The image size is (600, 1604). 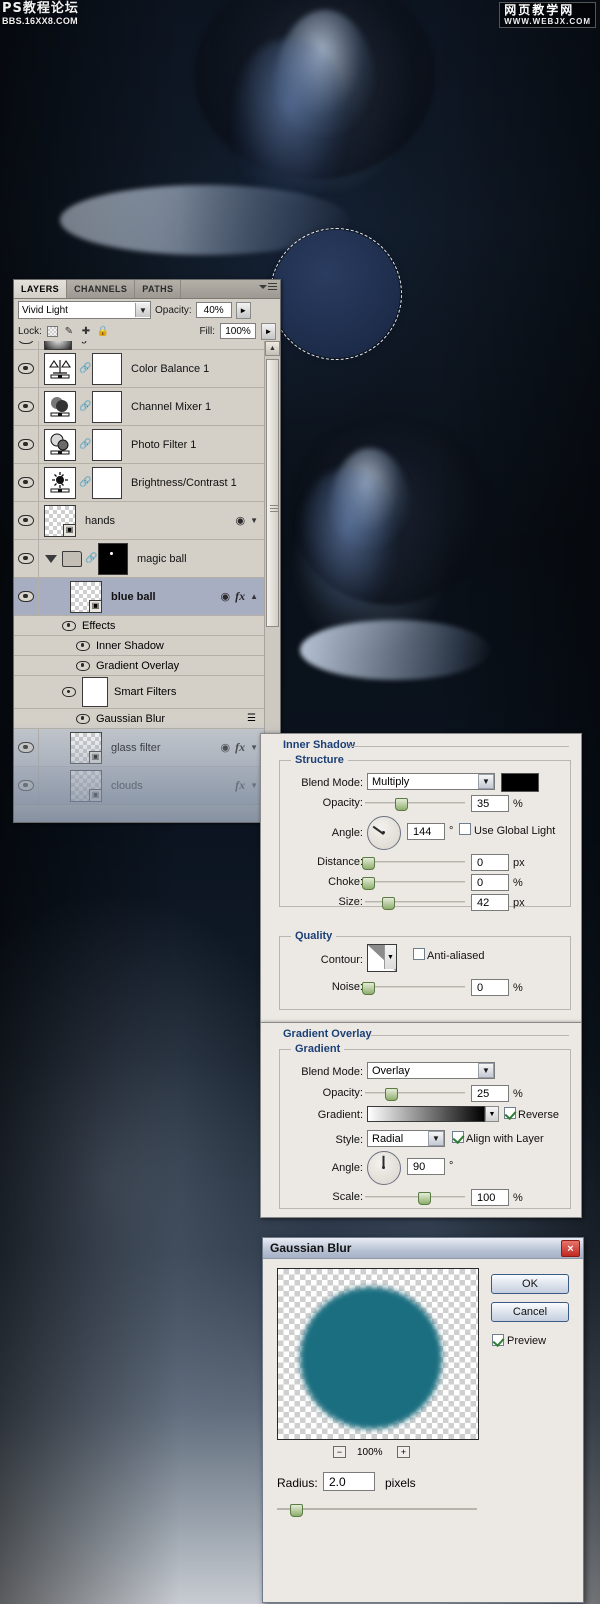 What do you see at coordinates (431, 781) in the screenshot?
I see `blend-mode-select: Multiply ▼` at bounding box center [431, 781].